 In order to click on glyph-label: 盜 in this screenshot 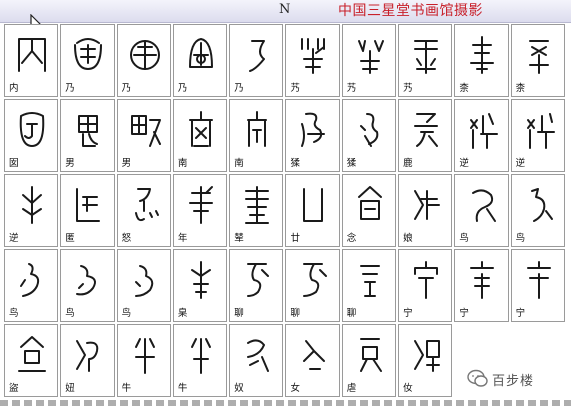, I will do `click(14, 388)`.